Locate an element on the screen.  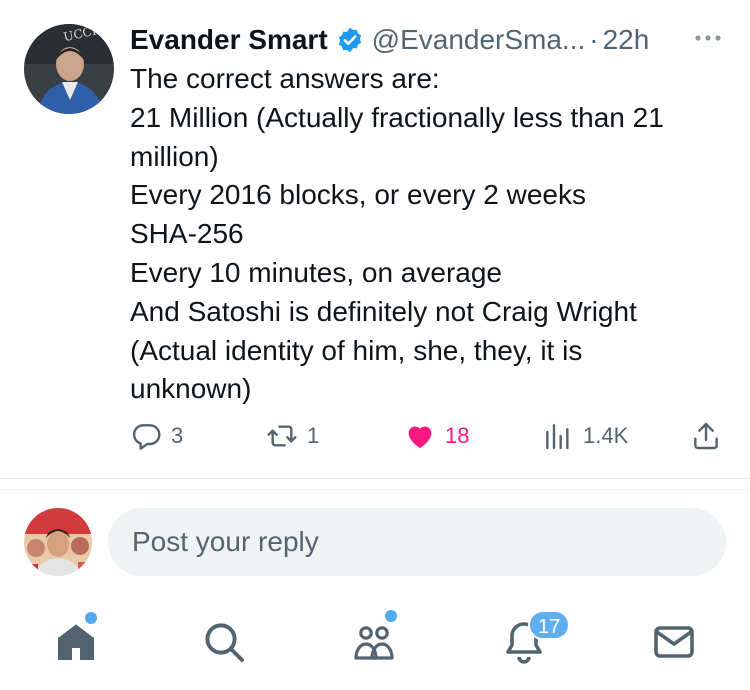
author-avatar: UCCI is located at coordinates (69, 69).